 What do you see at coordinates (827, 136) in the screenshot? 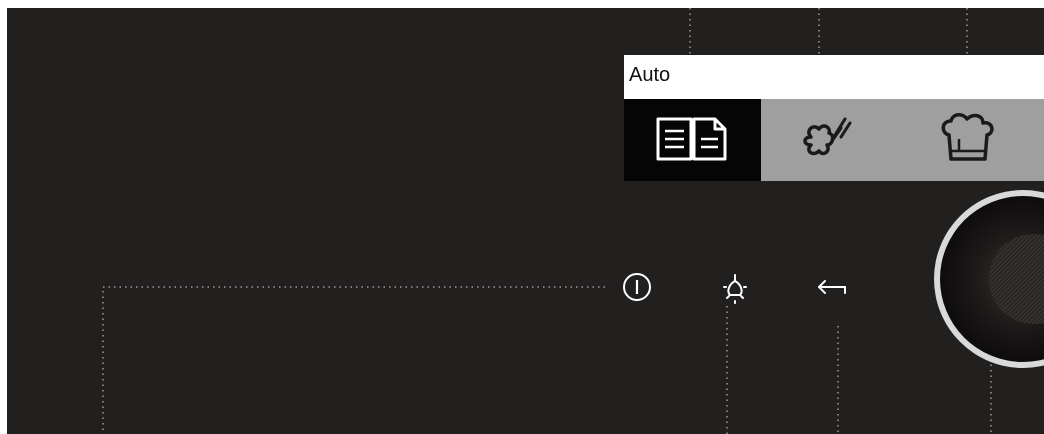
I see `steam-clean-icon` at bounding box center [827, 136].